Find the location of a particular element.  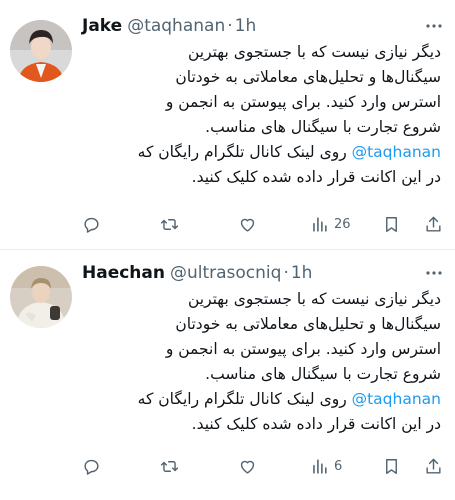

display-name: Haechan is located at coordinates (123, 273).